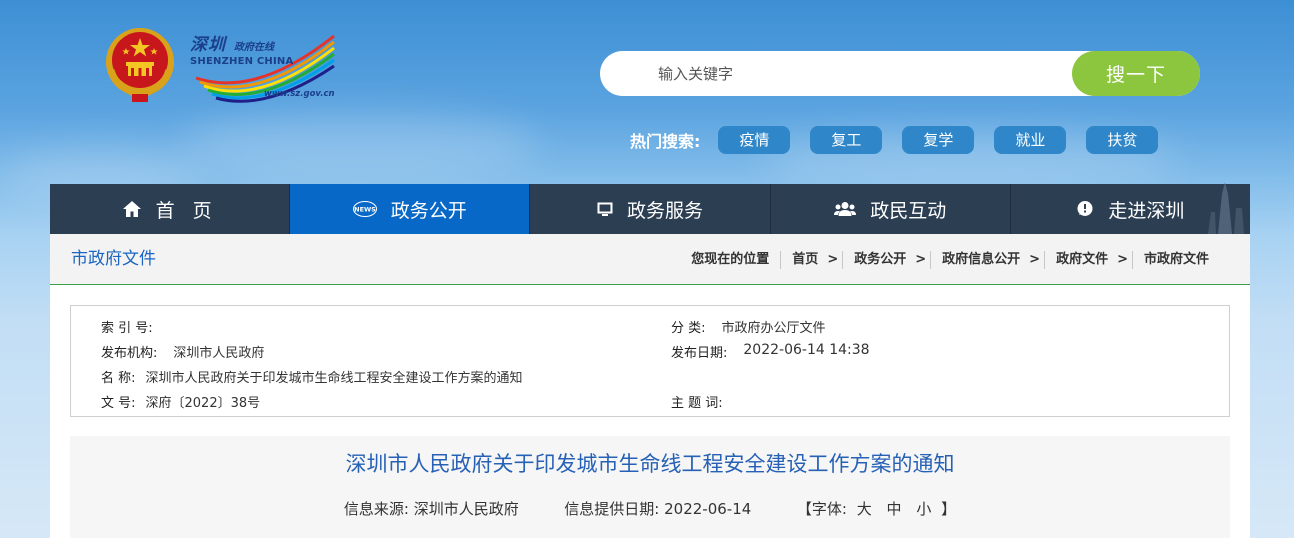  I want to click on svg-text: NEWS, so click(365, 210).